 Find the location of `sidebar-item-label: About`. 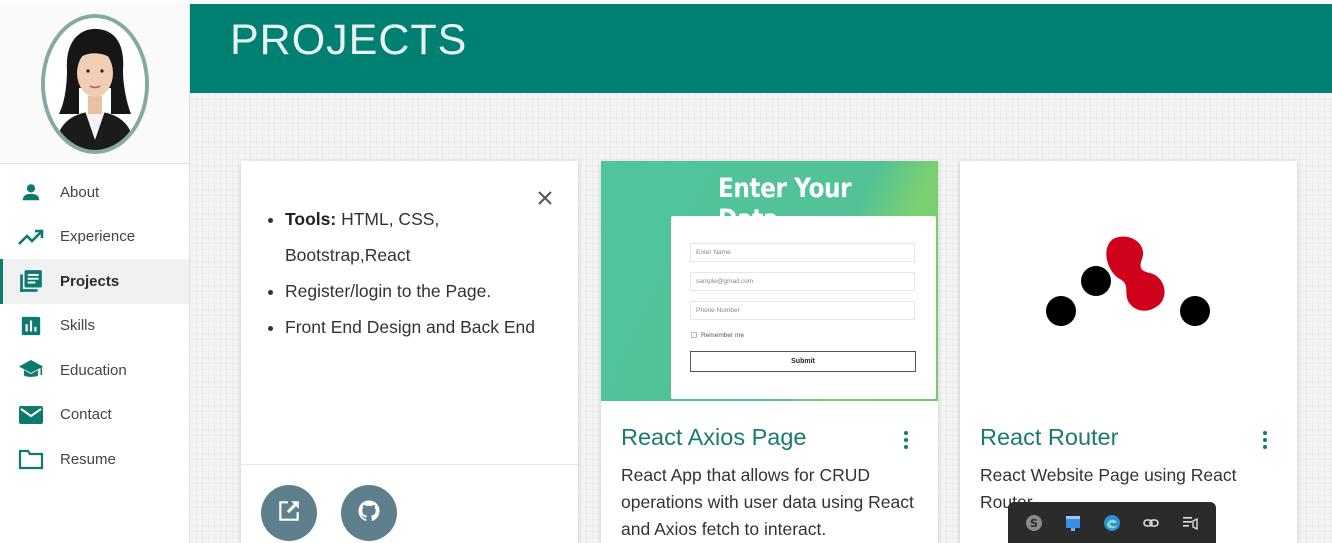

sidebar-item-label: About is located at coordinates (80, 192).